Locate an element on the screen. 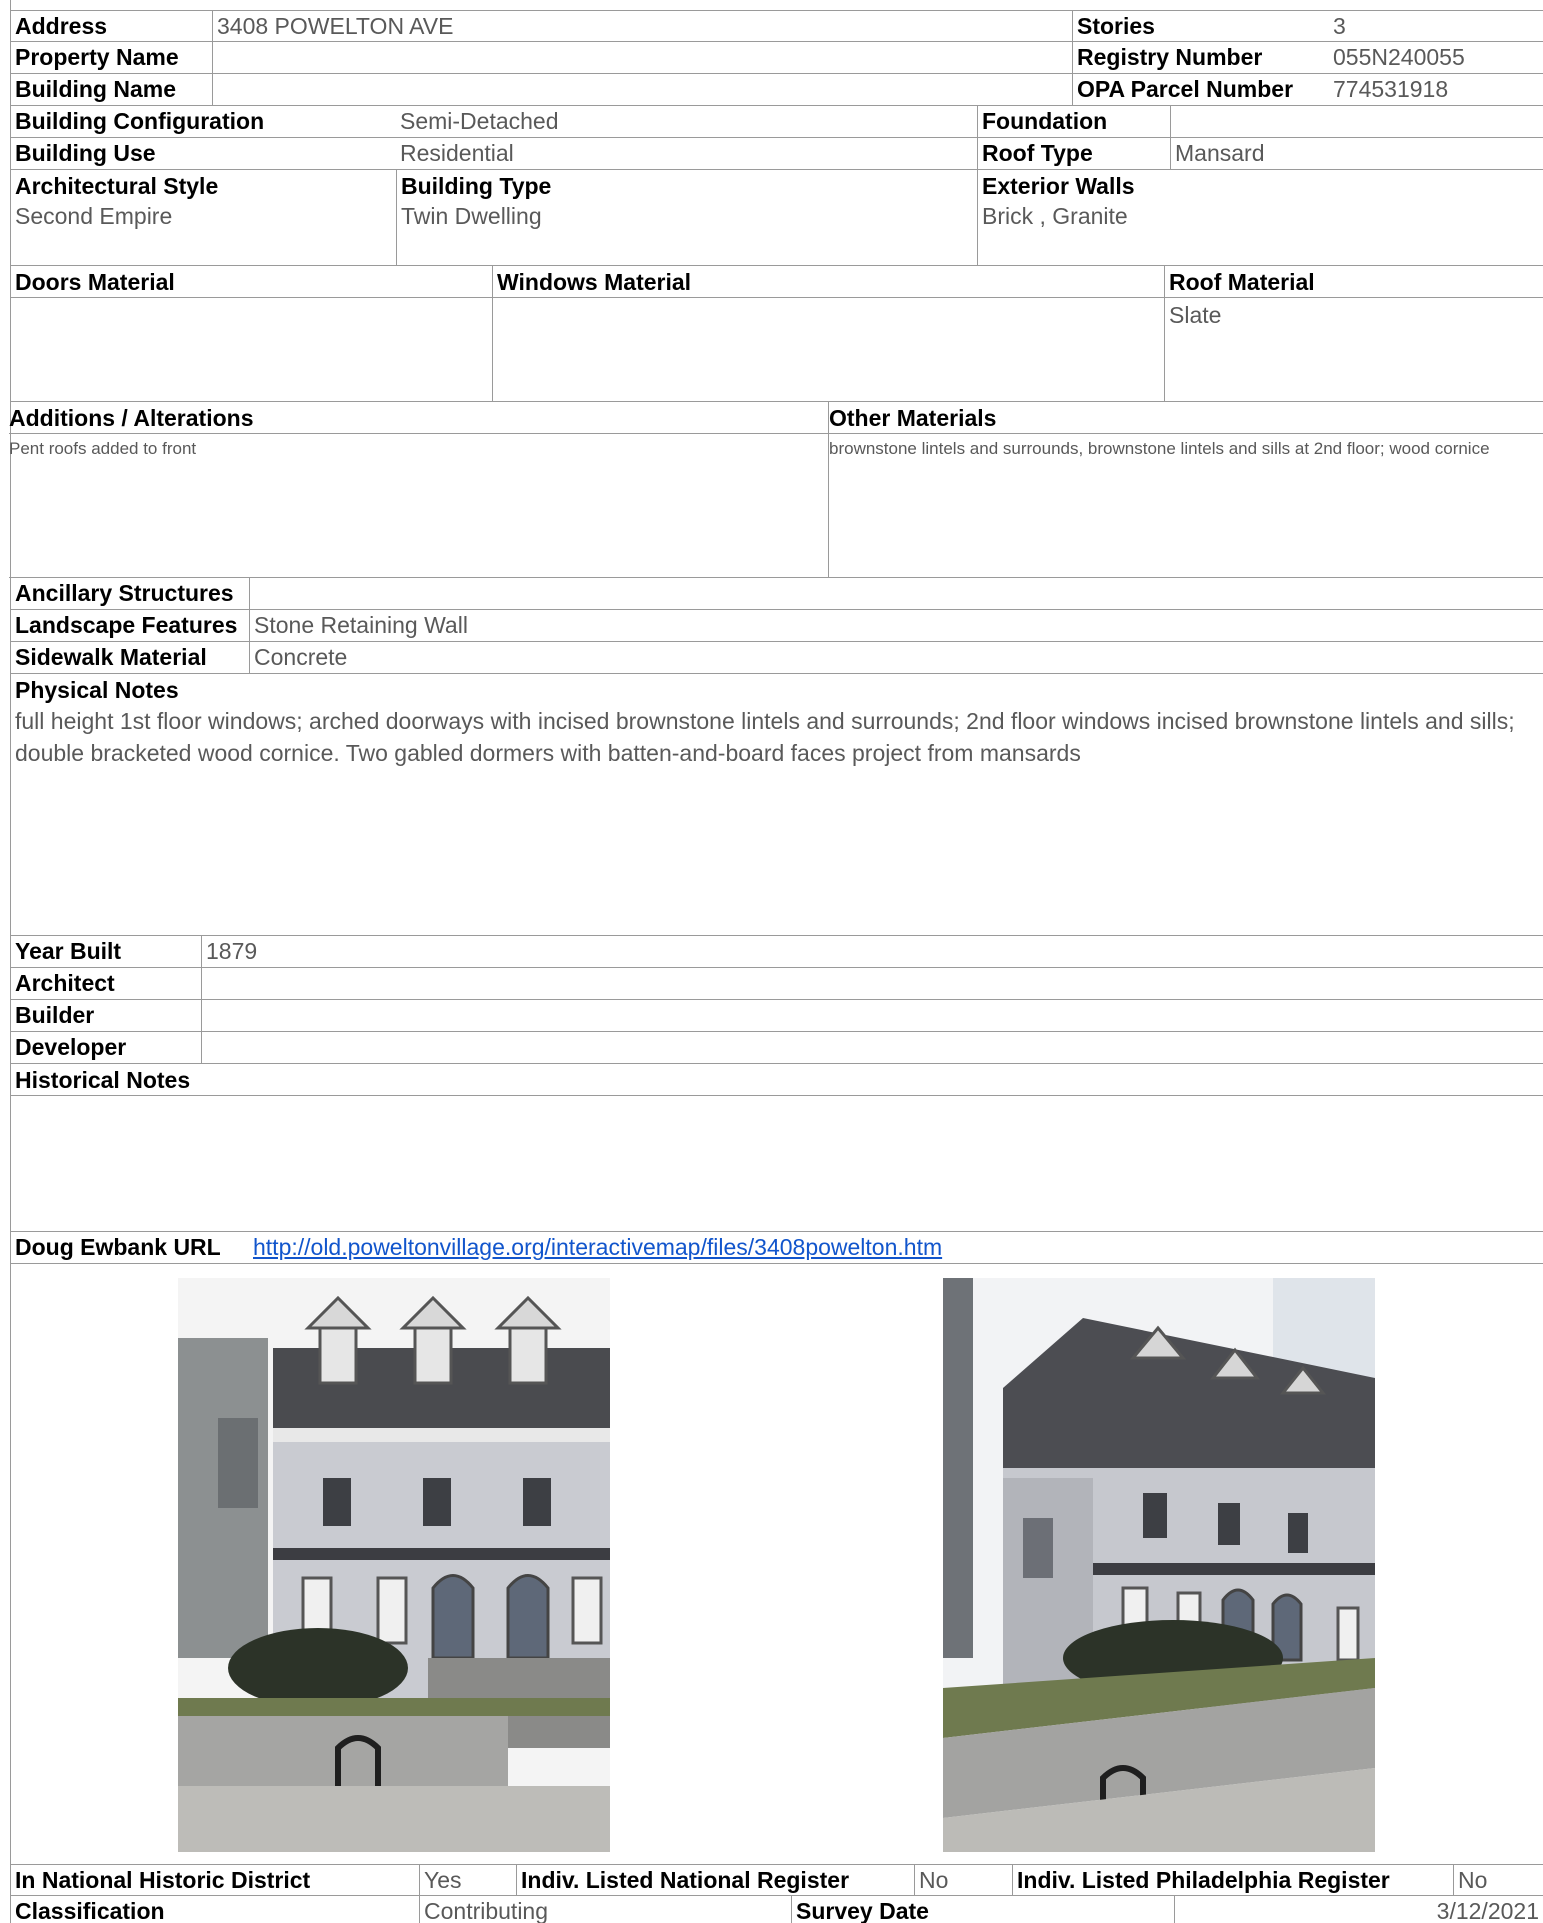 The height and width of the screenshot is (1923, 1543). building-use-label: Building Use is located at coordinates (85, 153).